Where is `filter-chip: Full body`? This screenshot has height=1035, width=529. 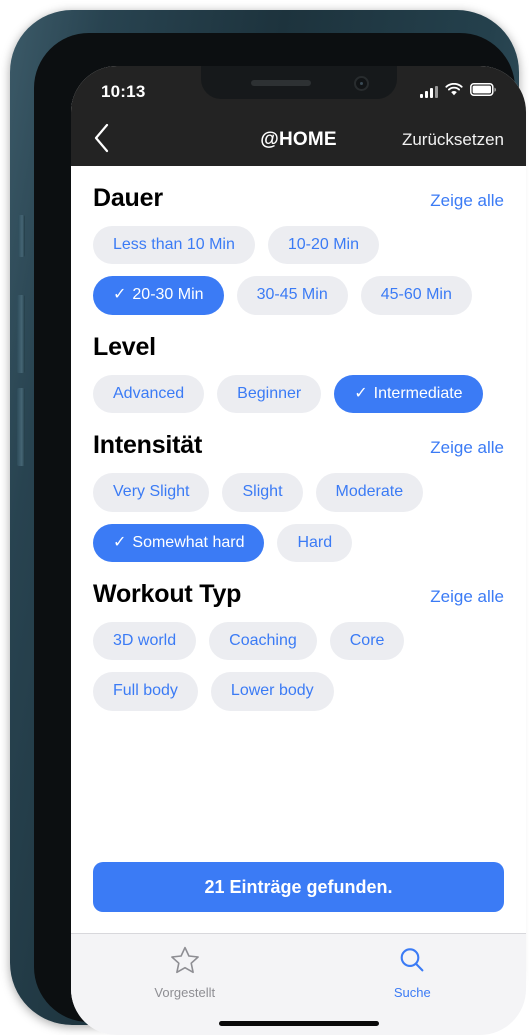 filter-chip: Full body is located at coordinates (145, 691).